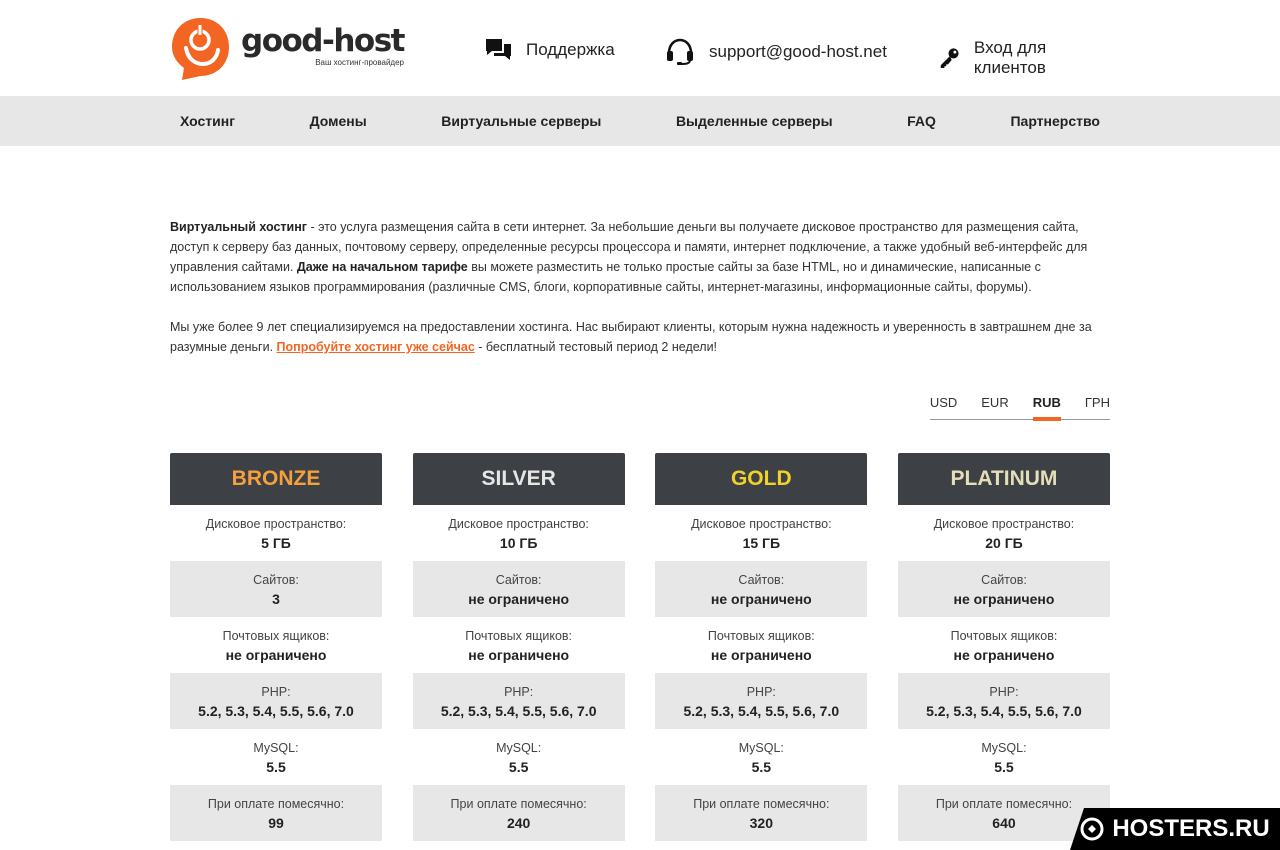 The image size is (1280, 850). Describe the element at coordinates (518, 813) in the screenshot. I see `plan-row-monthly: При оплате помесячно: 240` at that location.